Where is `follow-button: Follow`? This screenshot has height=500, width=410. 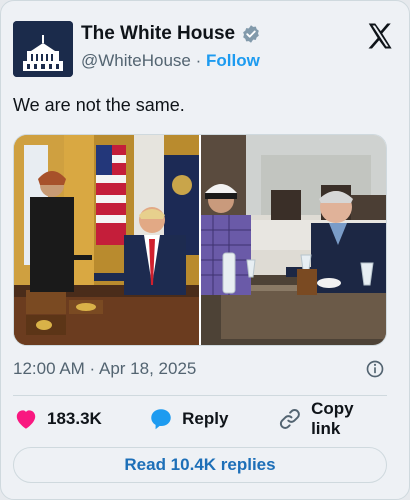
follow-button: Follow is located at coordinates (233, 60).